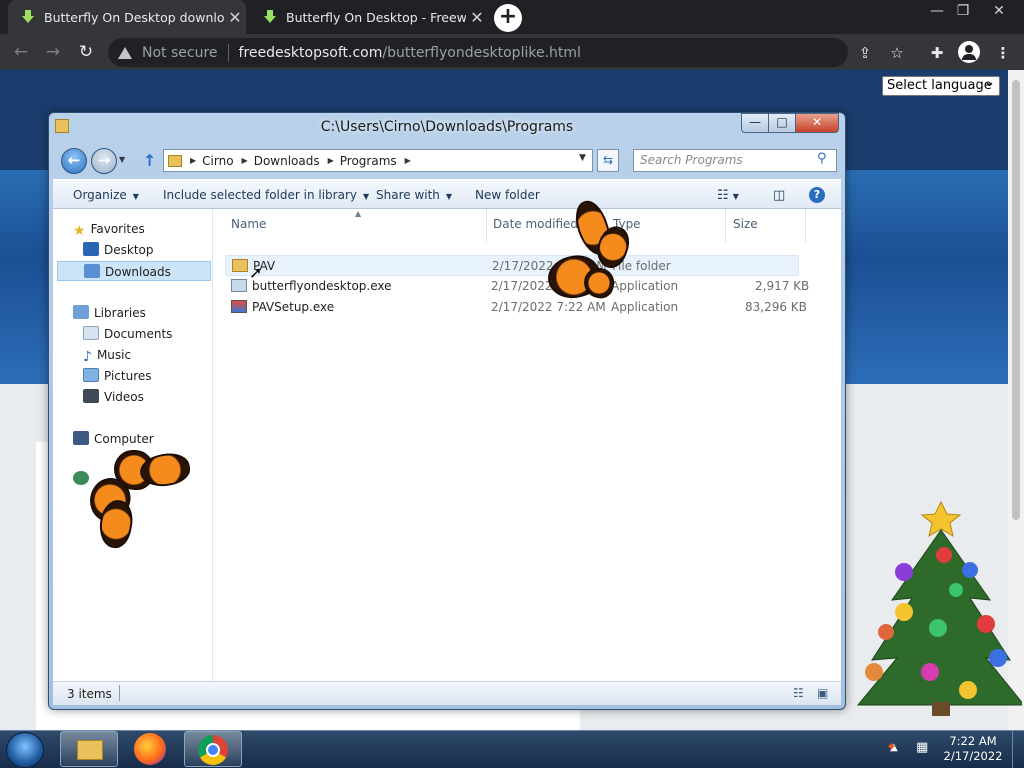 This screenshot has width=1024, height=768. Describe the element at coordinates (973, 756) in the screenshot. I see `clock-date: 2/17/2022` at that location.